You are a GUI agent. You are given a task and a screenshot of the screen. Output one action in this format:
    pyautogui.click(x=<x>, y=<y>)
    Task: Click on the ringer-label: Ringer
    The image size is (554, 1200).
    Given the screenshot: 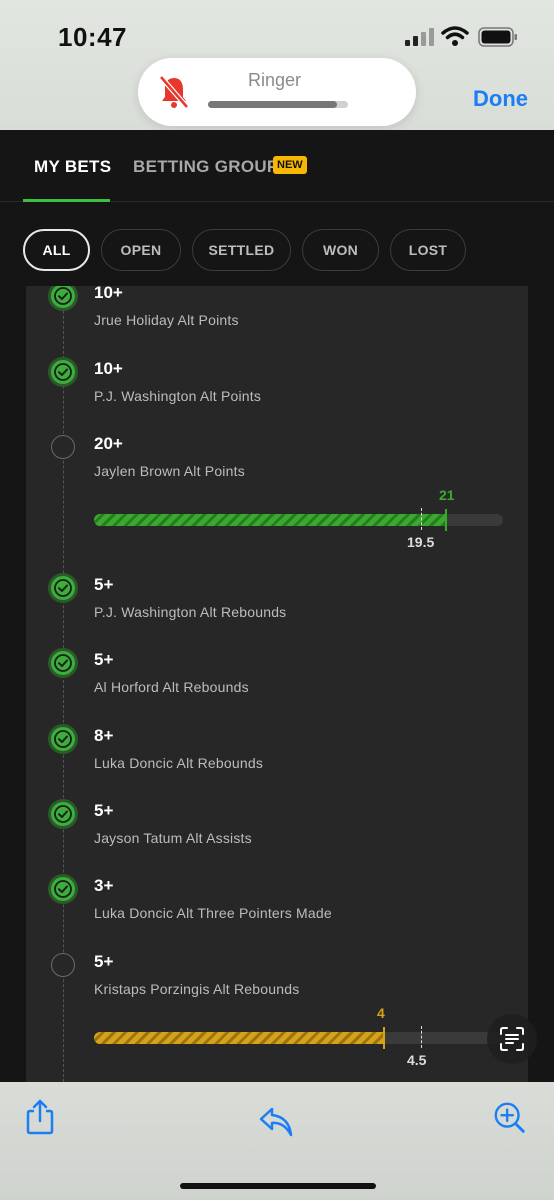 What is the action you would take?
    pyautogui.click(x=275, y=80)
    